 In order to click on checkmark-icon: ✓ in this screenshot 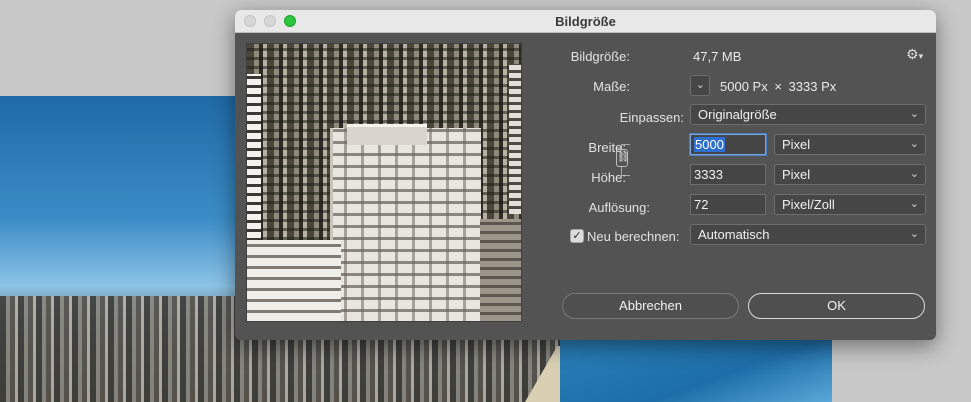, I will do `click(577, 236)`.